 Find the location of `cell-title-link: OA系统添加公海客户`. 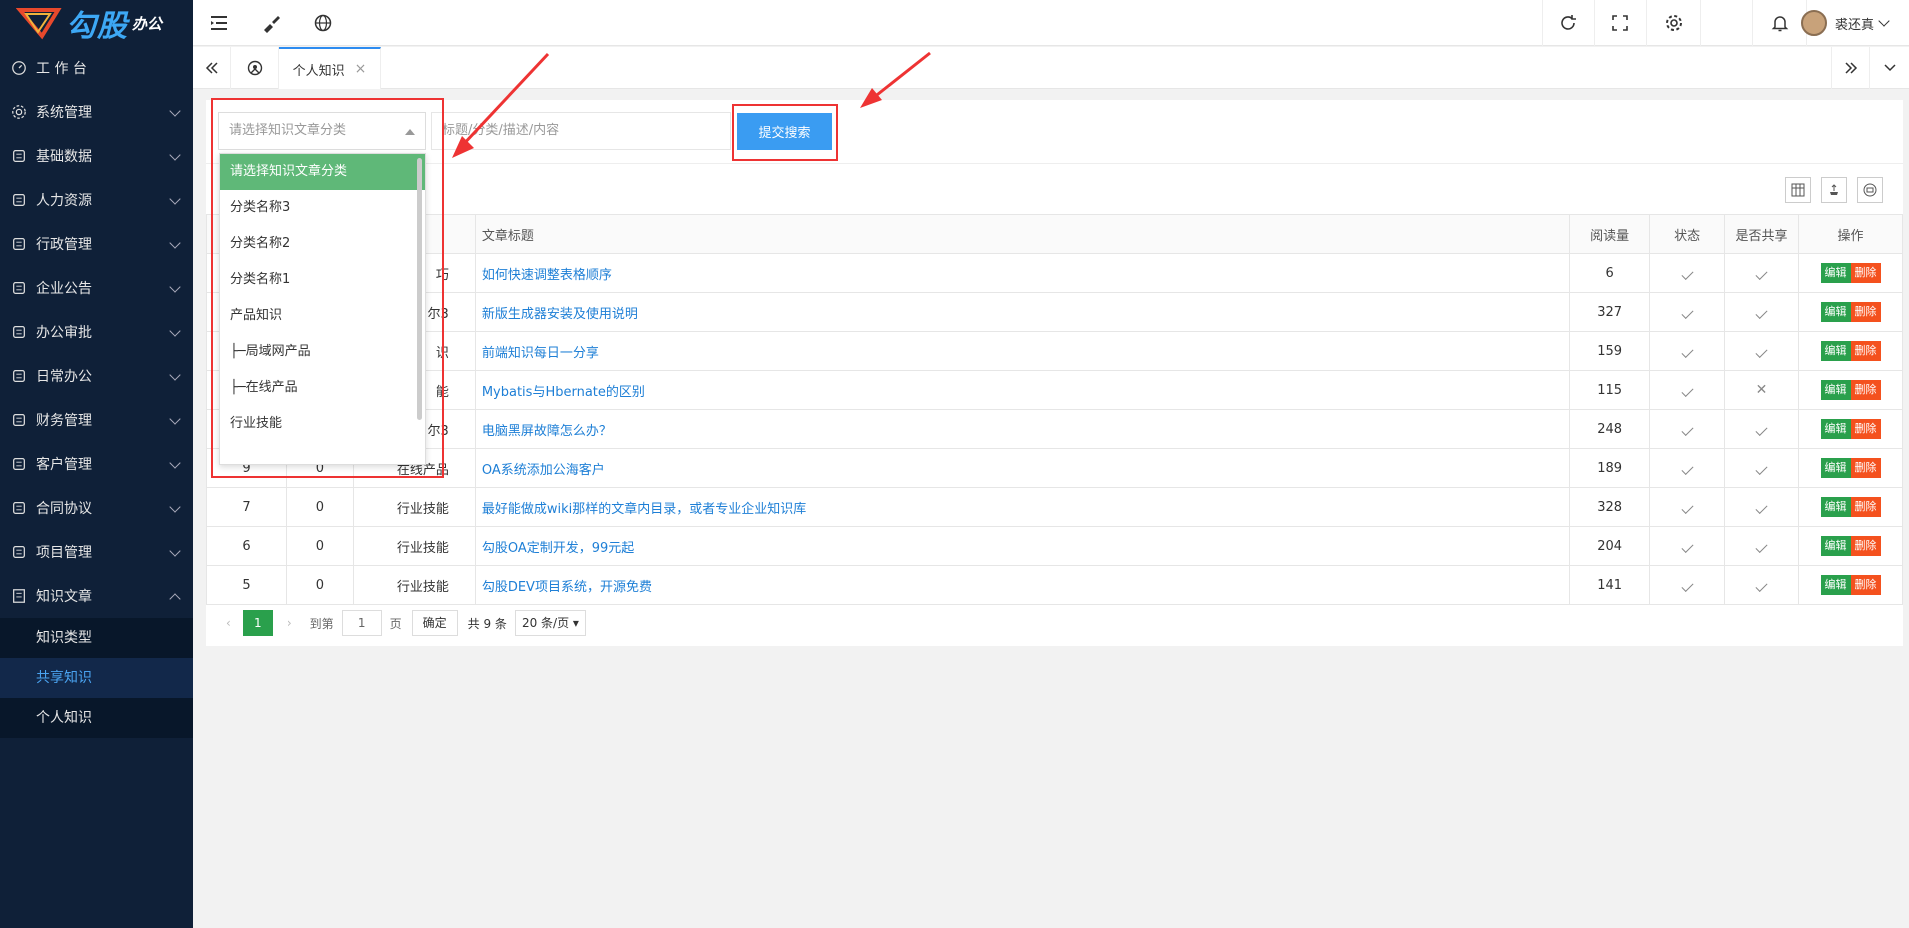

cell-title-link: OA系统添加公海客户 is located at coordinates (1022, 468).